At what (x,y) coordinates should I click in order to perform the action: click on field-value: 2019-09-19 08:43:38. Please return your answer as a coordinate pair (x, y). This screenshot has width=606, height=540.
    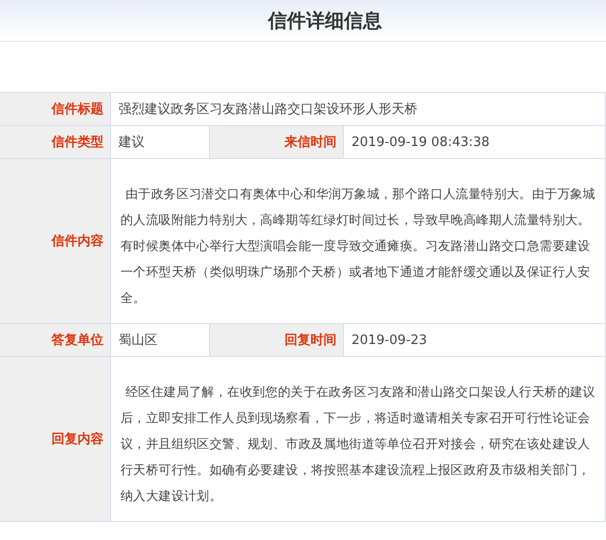
    Looking at the image, I should click on (474, 142).